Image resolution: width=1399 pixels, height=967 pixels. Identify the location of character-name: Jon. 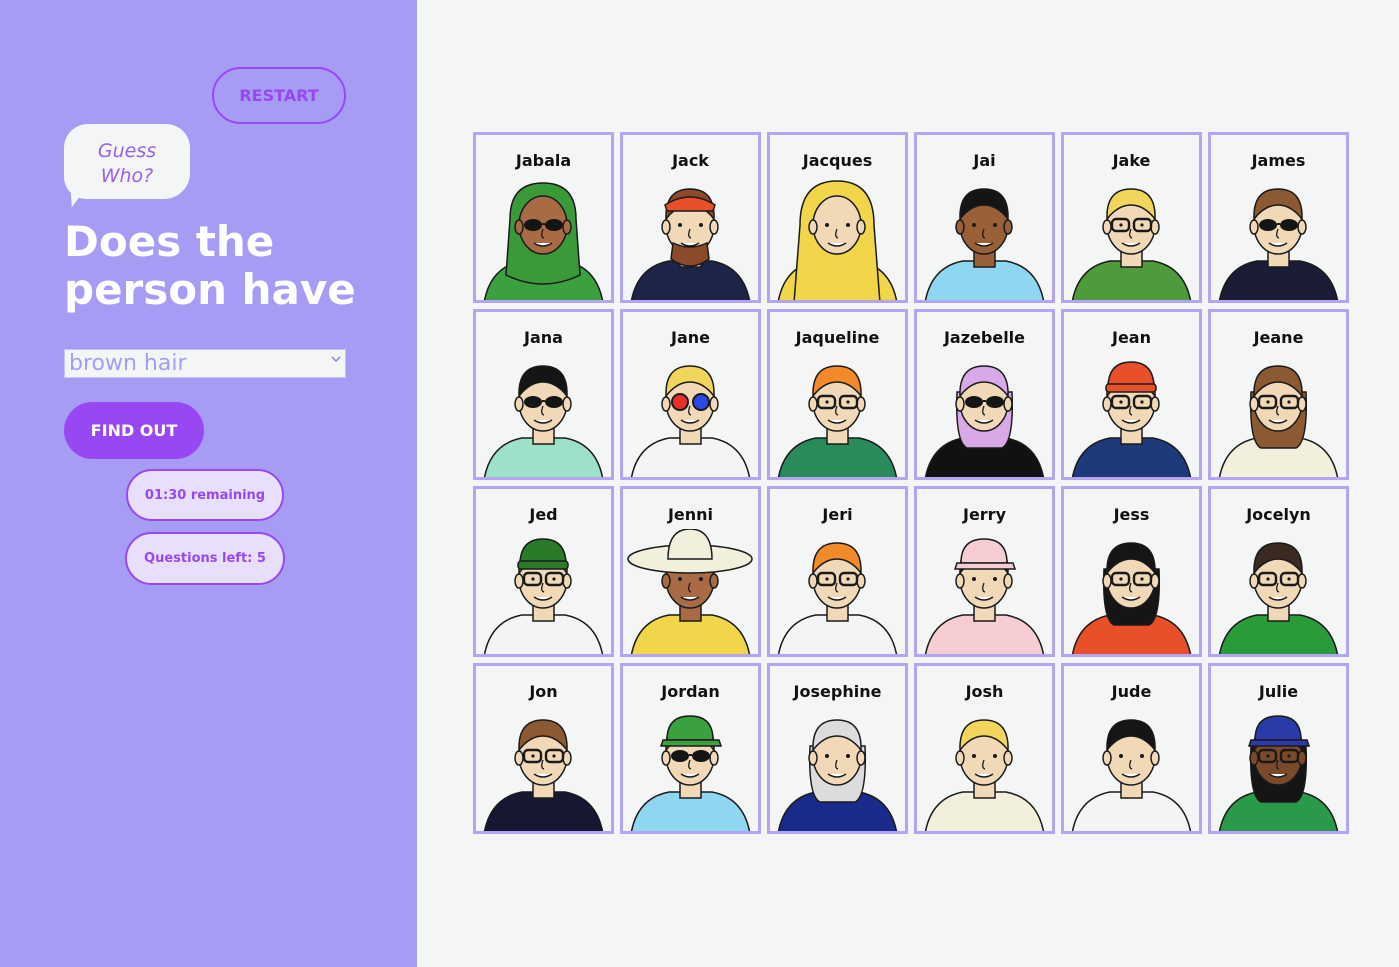
(543, 691).